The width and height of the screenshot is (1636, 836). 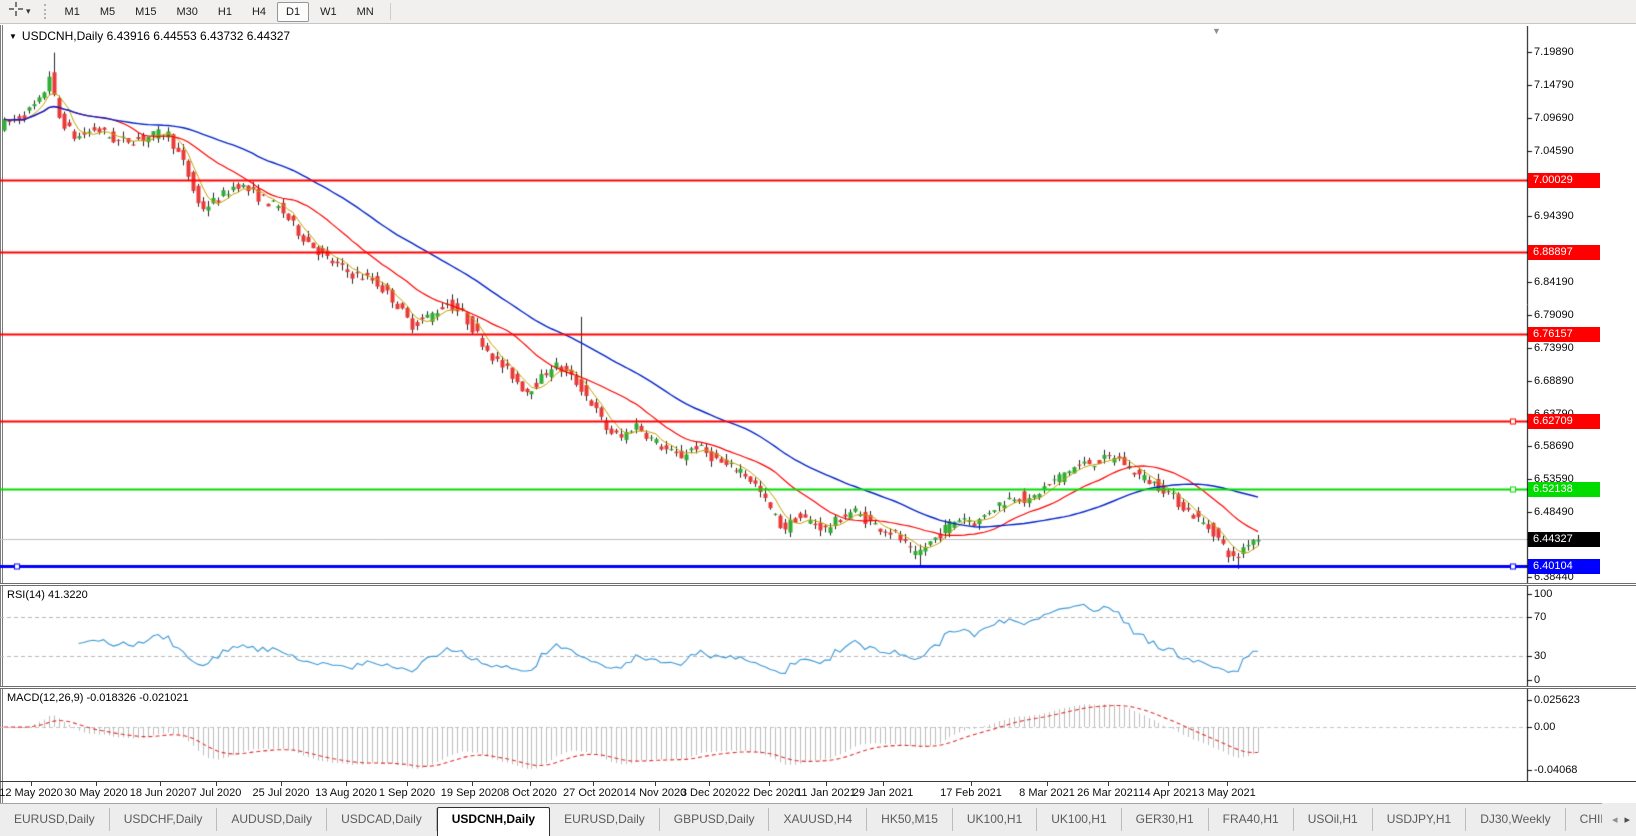 I want to click on tab-scroll-right-icon: ▸, so click(x=1627, y=819).